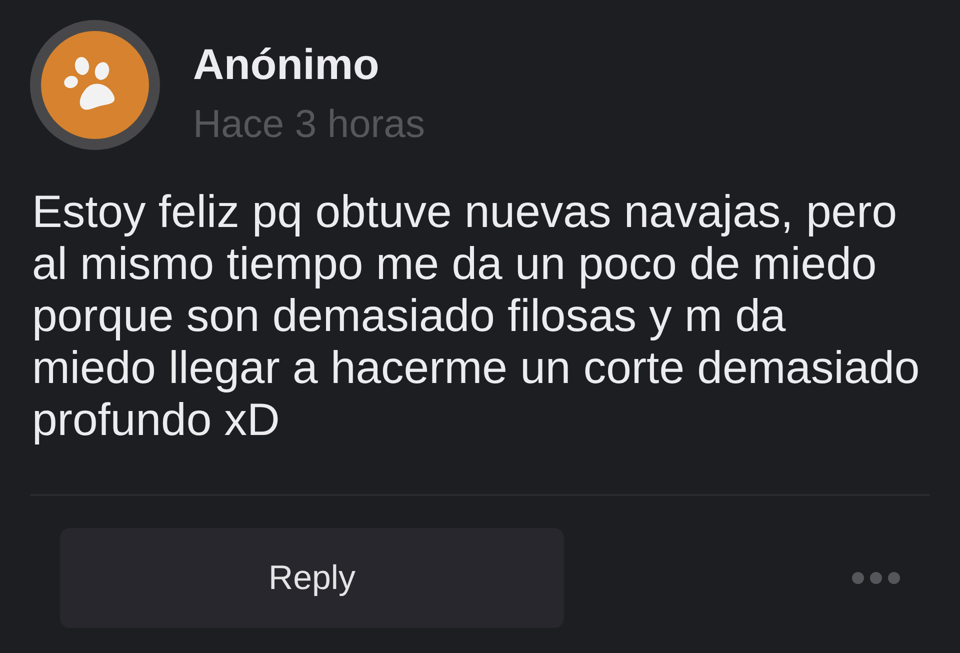 Image resolution: width=960 pixels, height=653 pixels. Describe the element at coordinates (286, 65) in the screenshot. I see `author-name: Anónimo` at that location.